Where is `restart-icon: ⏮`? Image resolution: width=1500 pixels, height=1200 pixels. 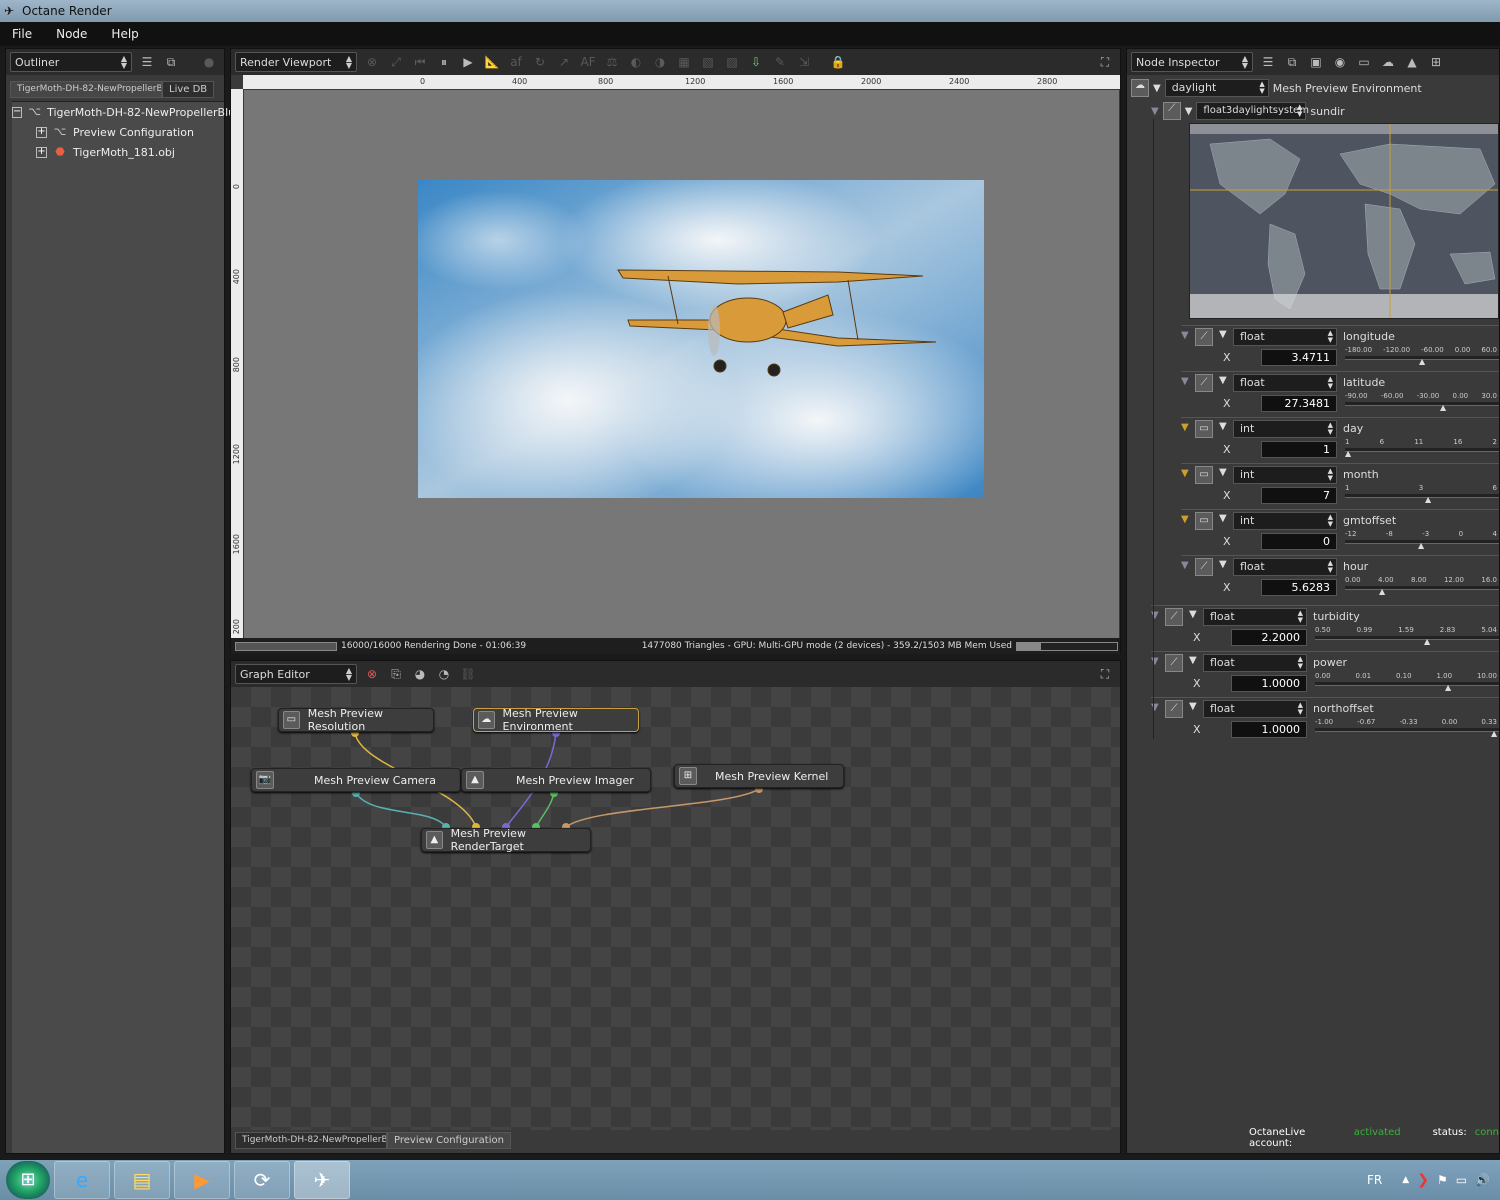
restart-icon: ⏮ is located at coordinates (420, 62).